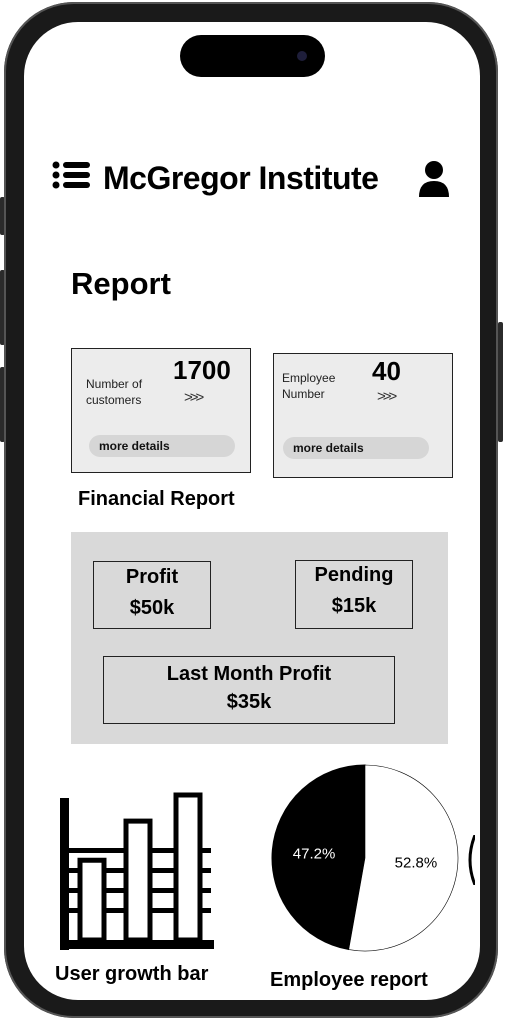  Describe the element at coordinates (356, 448) in the screenshot. I see `employee-more-details-button: more details` at that location.